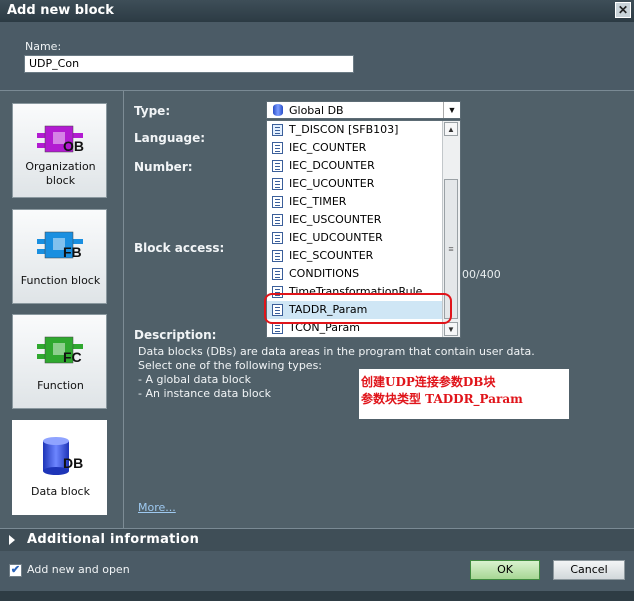 The image size is (634, 601). Describe the element at coordinates (72, 357) in the screenshot. I see `block-badge: FC` at that location.